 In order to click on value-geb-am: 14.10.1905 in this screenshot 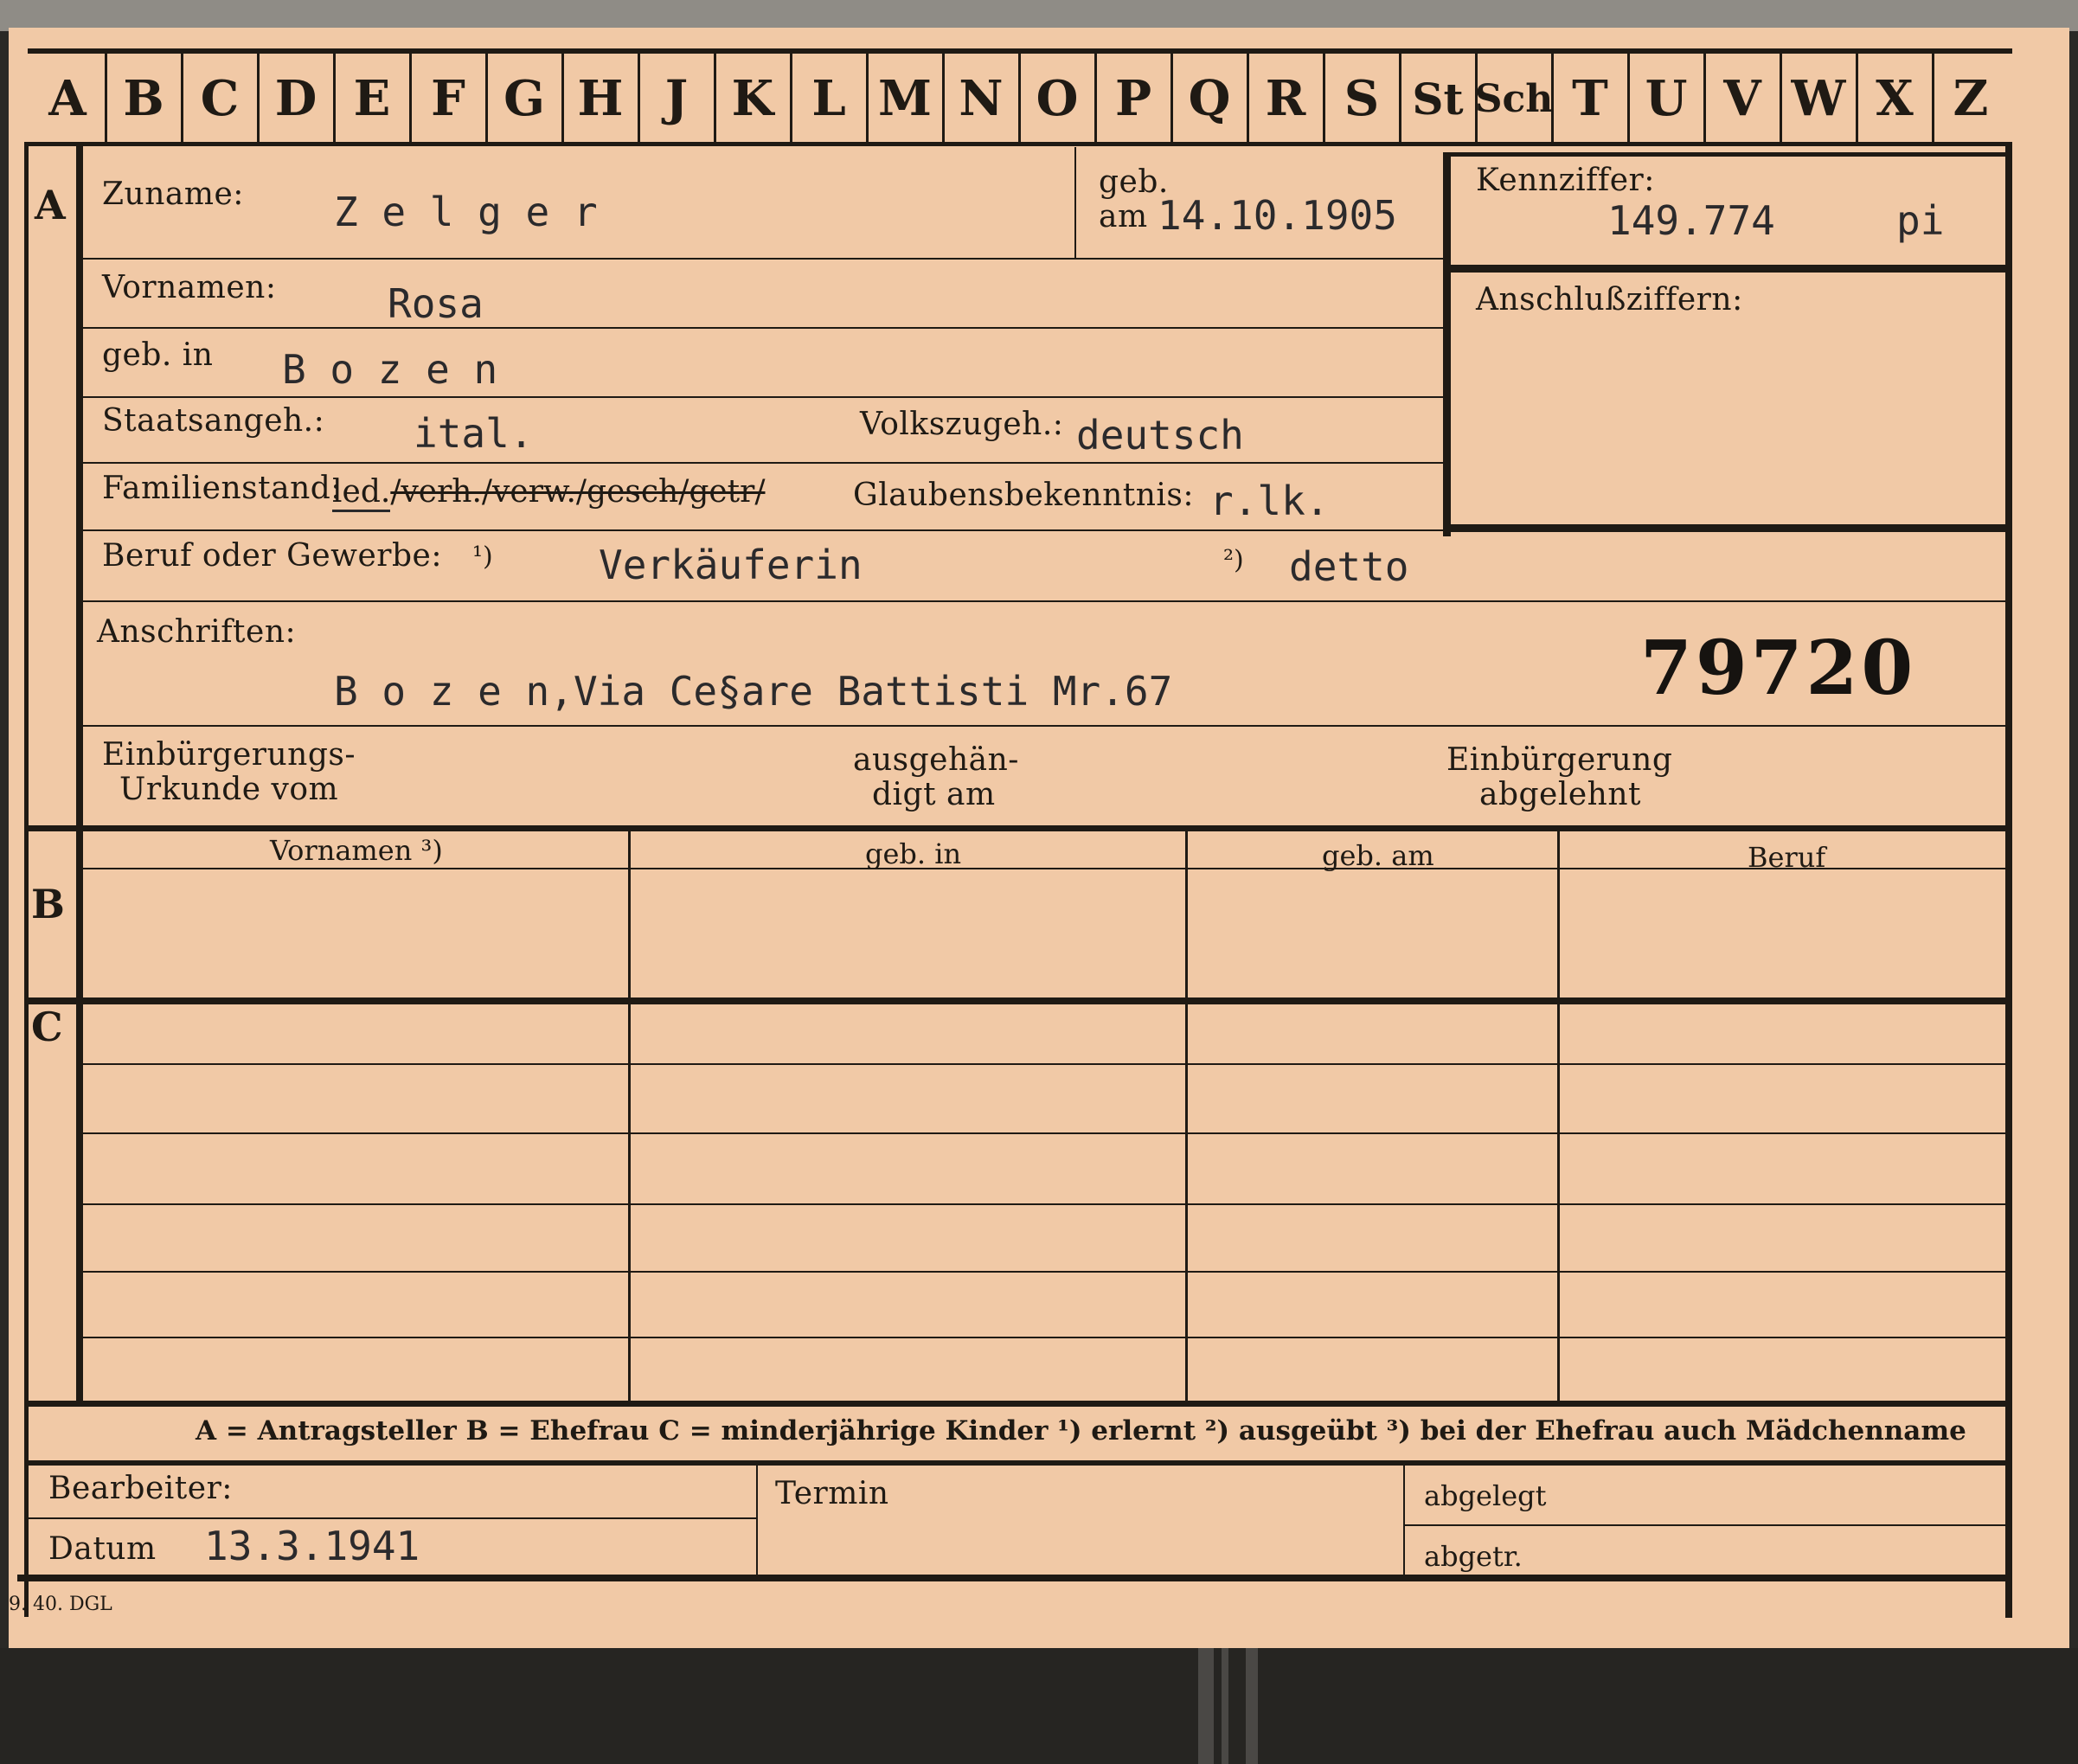, I will do `click(1278, 215)`.